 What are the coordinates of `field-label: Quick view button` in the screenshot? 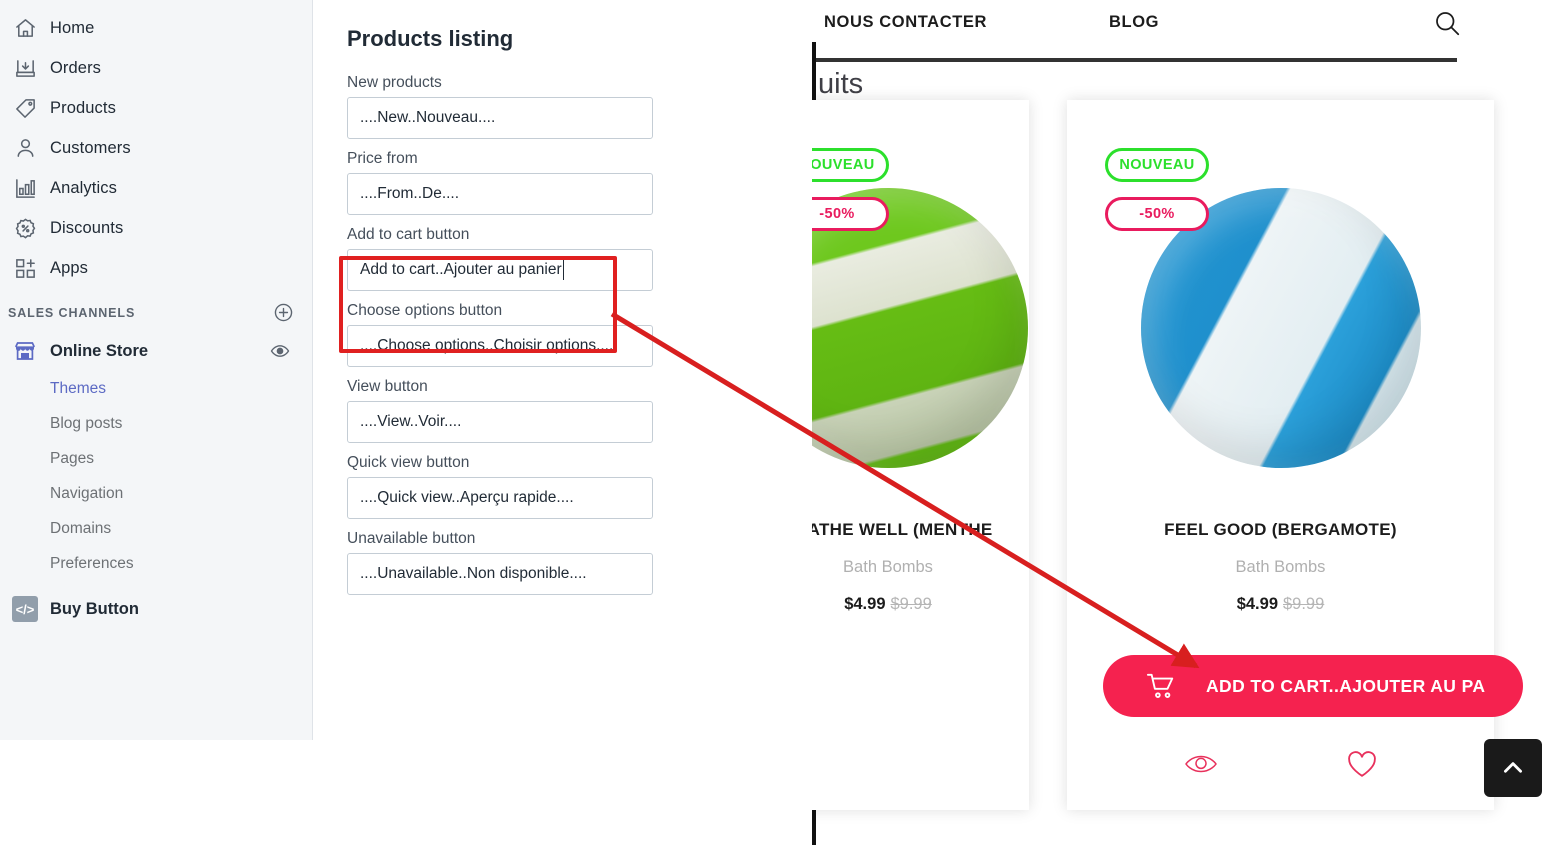 It's located at (408, 462).